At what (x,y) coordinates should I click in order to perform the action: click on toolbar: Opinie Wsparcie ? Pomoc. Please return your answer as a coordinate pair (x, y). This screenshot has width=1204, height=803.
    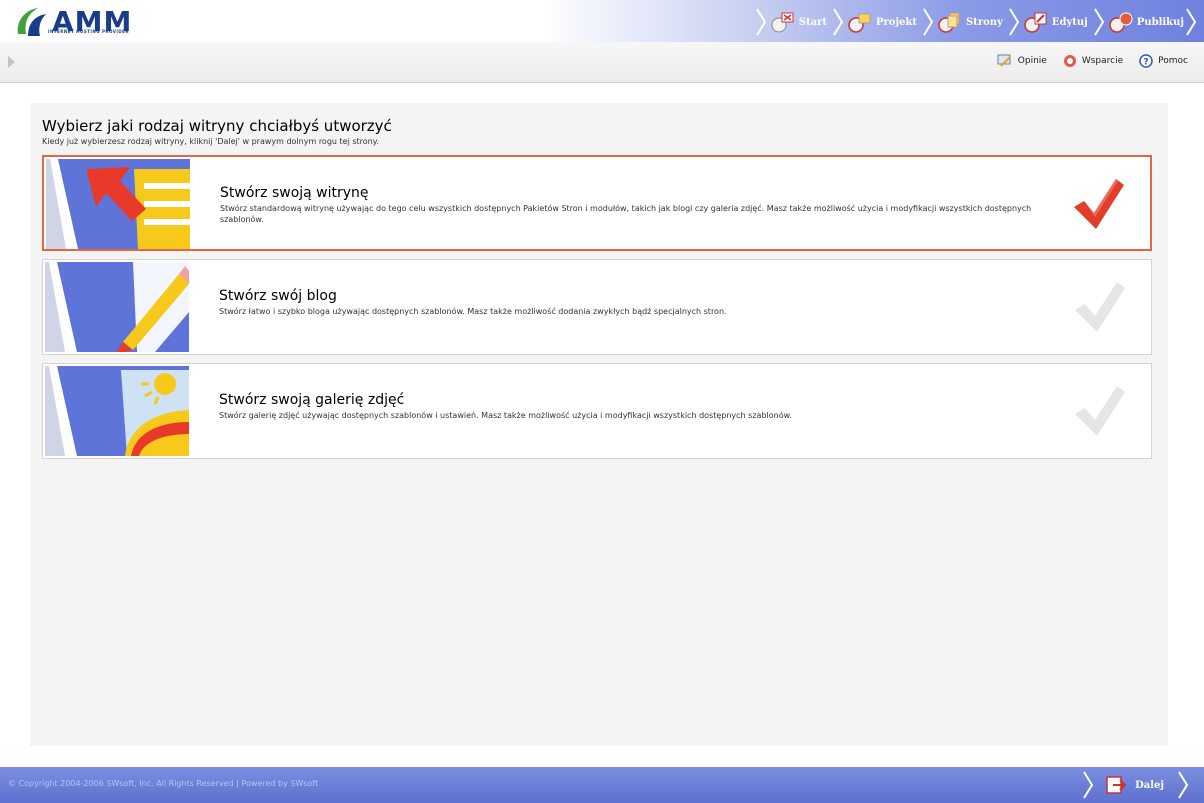
    Looking at the image, I should click on (602, 62).